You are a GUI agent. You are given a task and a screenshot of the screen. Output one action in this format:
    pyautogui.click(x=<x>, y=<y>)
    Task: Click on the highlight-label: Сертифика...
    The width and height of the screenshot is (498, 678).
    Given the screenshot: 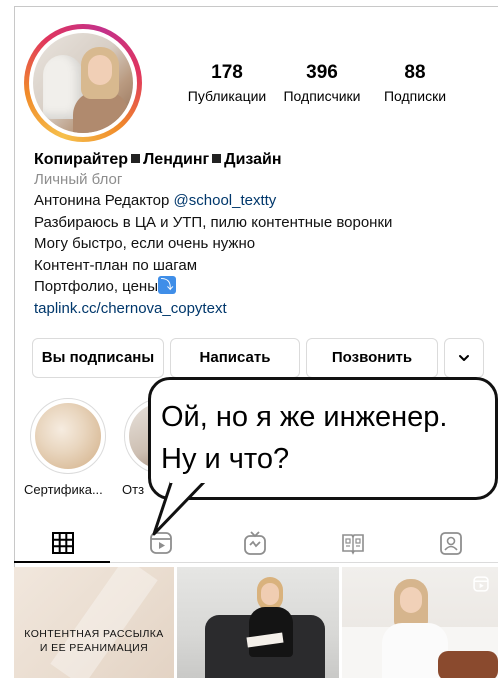 What is the action you would take?
    pyautogui.click(x=63, y=489)
    